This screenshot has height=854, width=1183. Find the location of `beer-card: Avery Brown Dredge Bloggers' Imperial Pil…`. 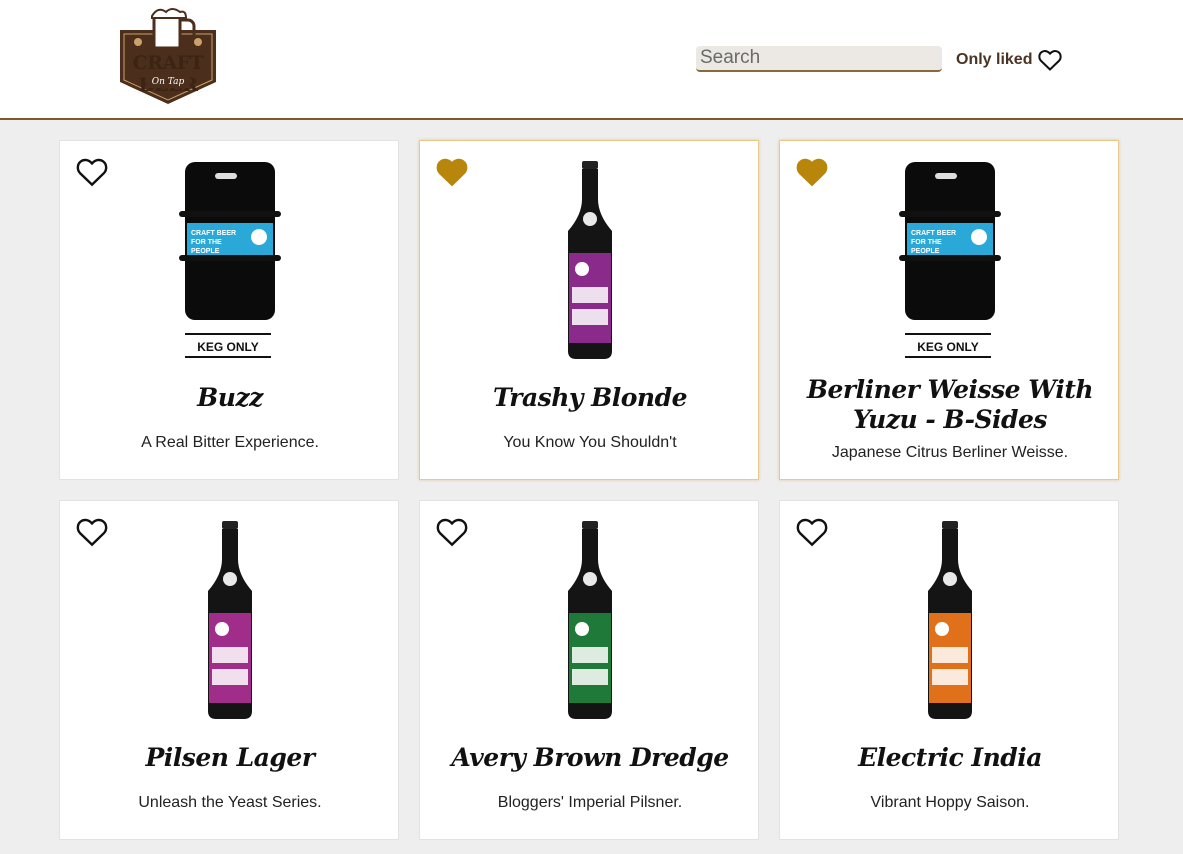

beer-card: Avery Brown Dredge Bloggers' Imperial Pil… is located at coordinates (589, 670).